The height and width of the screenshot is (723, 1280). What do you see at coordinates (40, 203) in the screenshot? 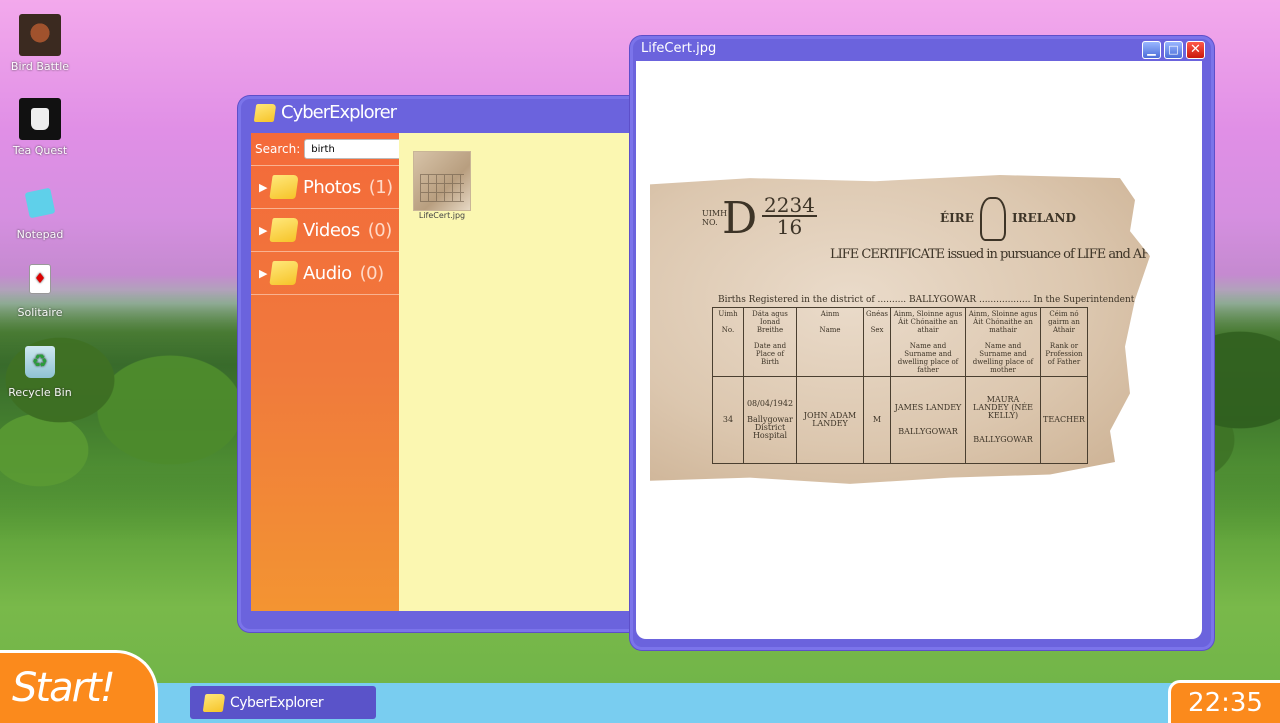
I see `notepad-icon` at bounding box center [40, 203].